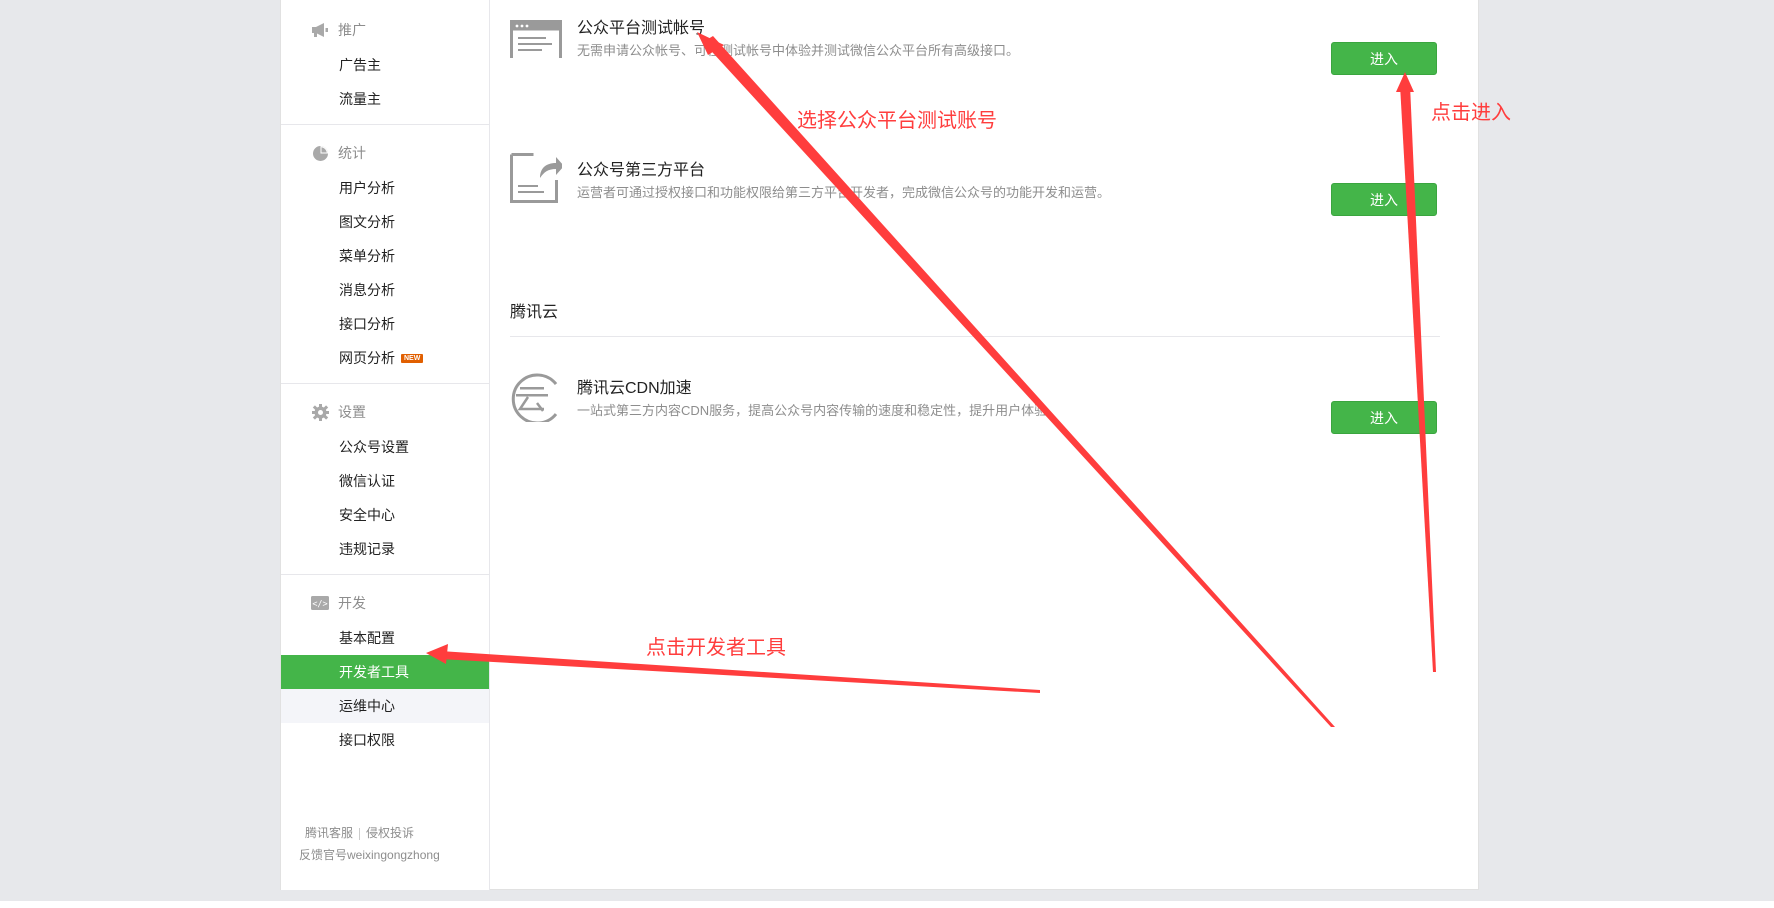 This screenshot has height=908, width=1774. I want to click on annotation-click-dev-tools: 点击开发者工具, so click(716, 648).